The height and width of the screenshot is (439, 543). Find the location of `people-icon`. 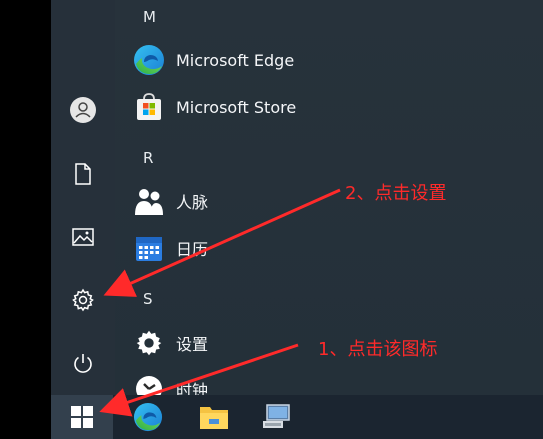

people-icon is located at coordinates (149, 201).